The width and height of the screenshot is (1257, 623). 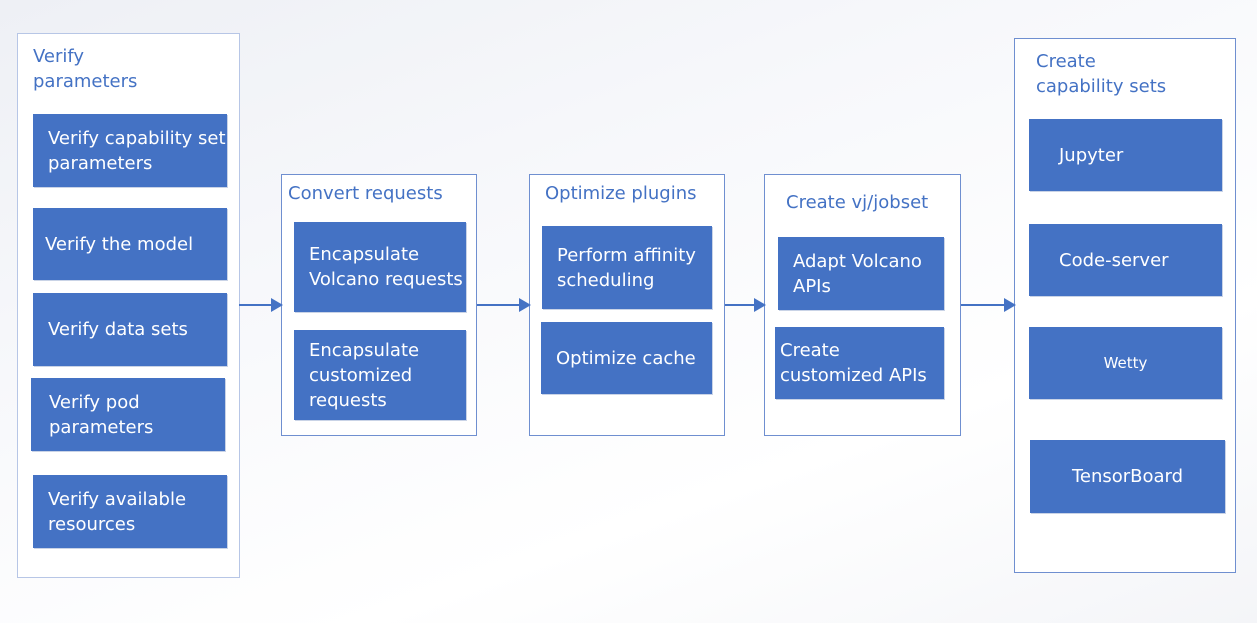 What do you see at coordinates (861, 273) in the screenshot?
I see `step-box: Adapt Volcano APIs` at bounding box center [861, 273].